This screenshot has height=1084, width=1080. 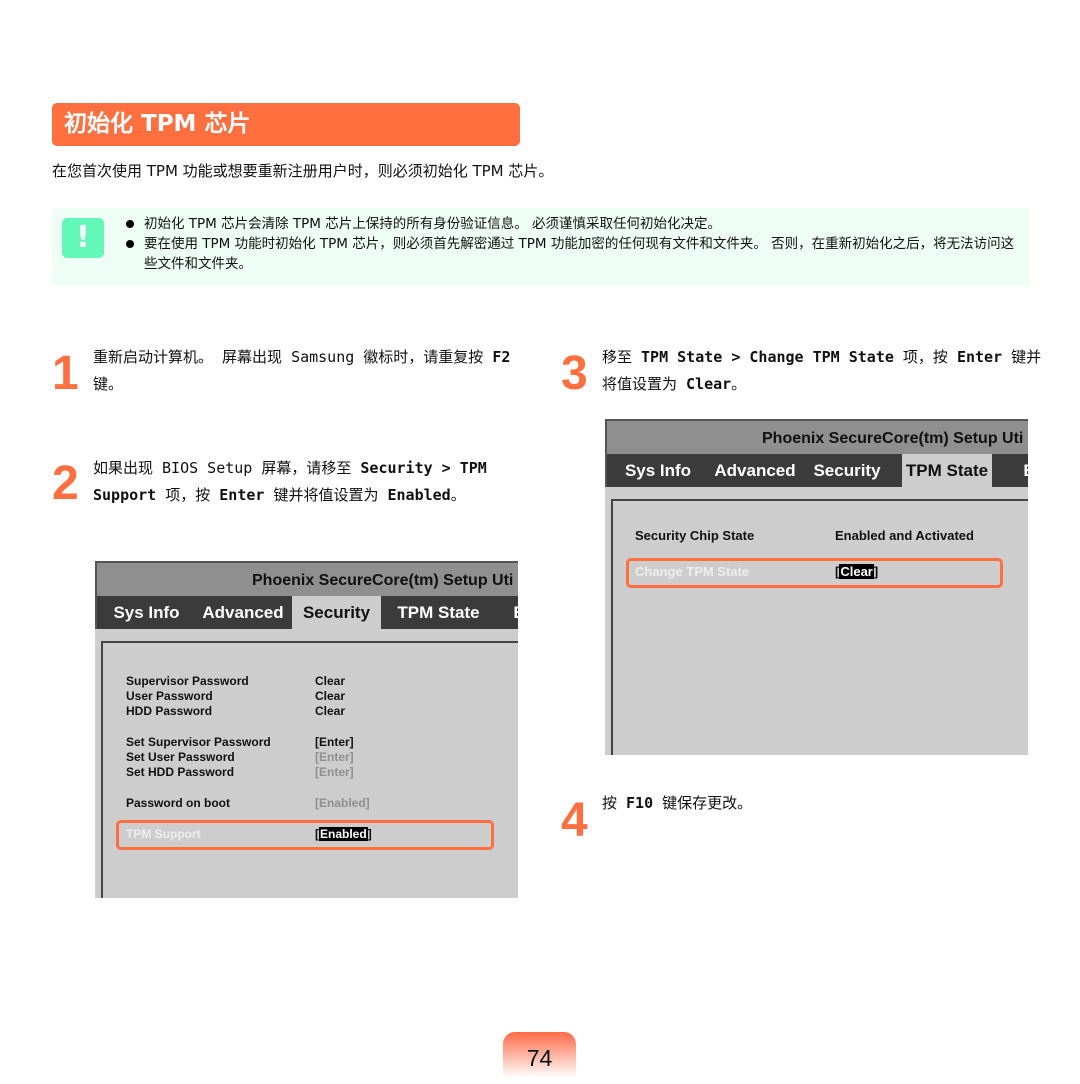 I want to click on text: 键并将值设置为, so click(x=326, y=495).